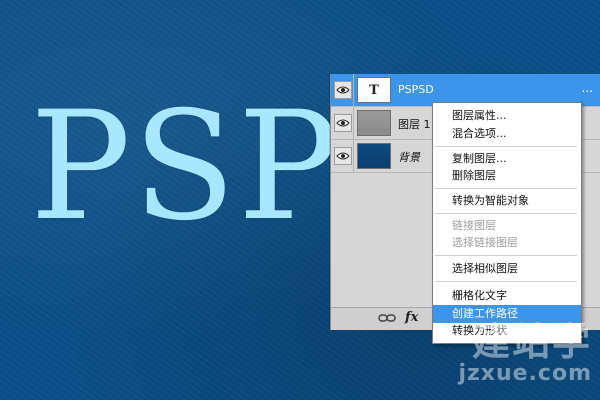 The image size is (600, 400). I want to click on link-layers-icon, so click(387, 318).